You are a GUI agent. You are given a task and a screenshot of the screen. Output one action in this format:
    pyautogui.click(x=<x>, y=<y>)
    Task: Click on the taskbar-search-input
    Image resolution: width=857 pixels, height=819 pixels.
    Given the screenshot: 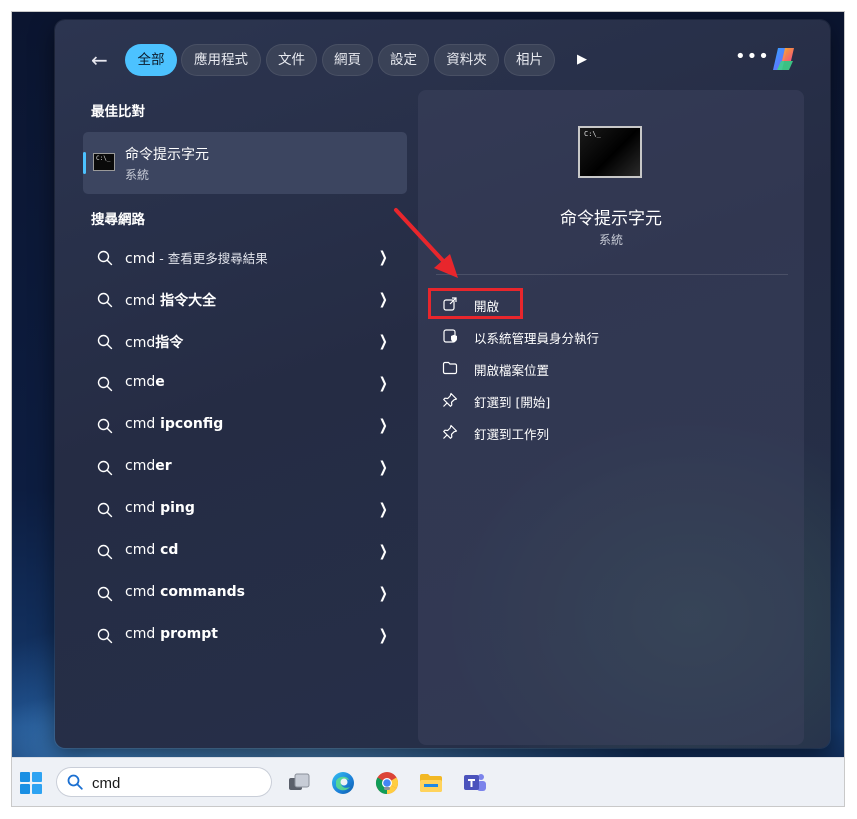 What is the action you would take?
    pyautogui.click(x=177, y=783)
    